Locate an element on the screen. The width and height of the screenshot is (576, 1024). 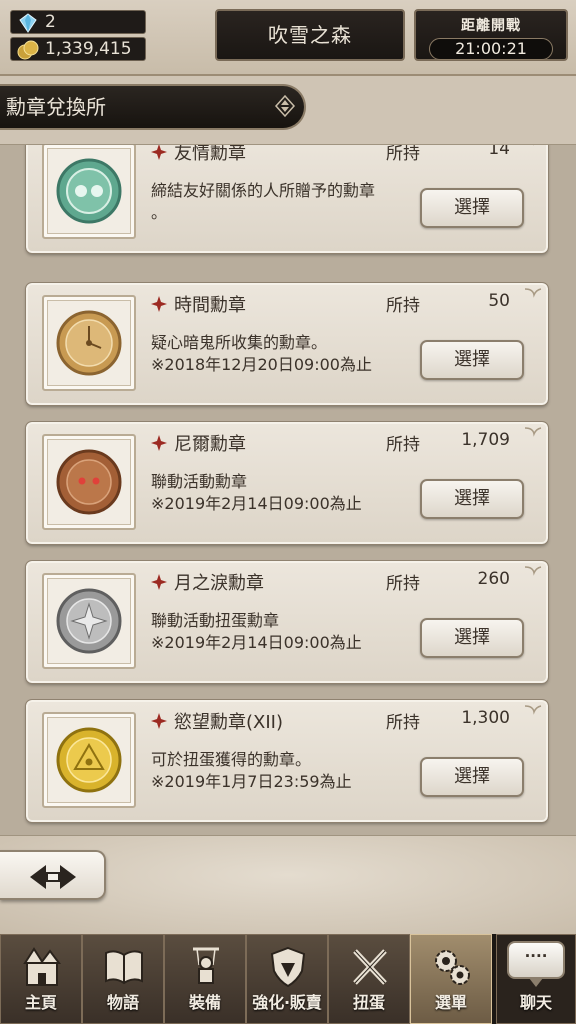
medal-description: 疑心暗鬼所收集的勳章。 ※2018年12月20日09:00為止 is located at coordinates (285, 354).